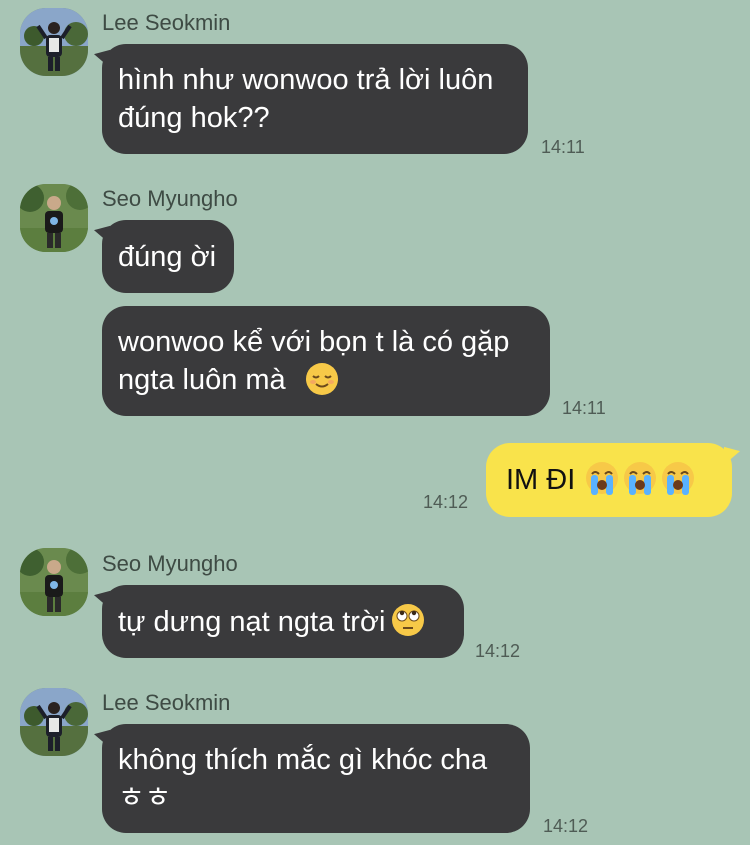 The width and height of the screenshot is (750, 845). Describe the element at coordinates (252, 622) in the screenshot. I see `message-text: tự dưng nạt ngta trời` at that location.